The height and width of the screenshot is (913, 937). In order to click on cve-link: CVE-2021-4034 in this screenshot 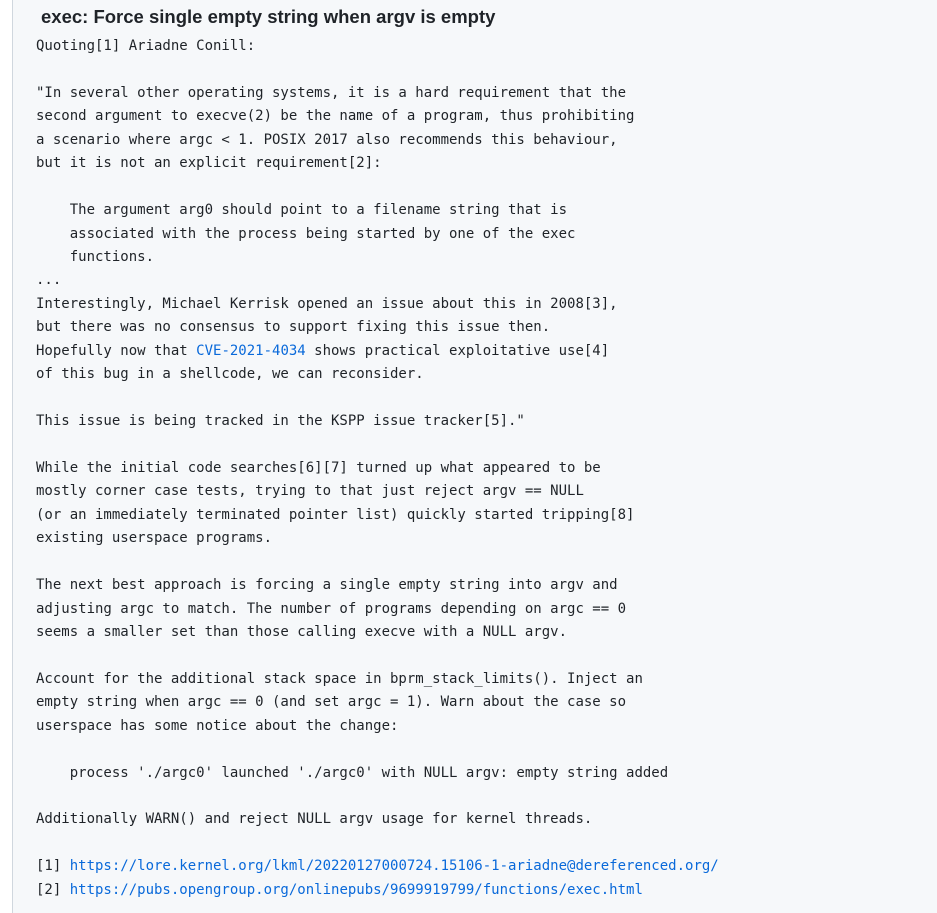, I will do `click(251, 351)`.